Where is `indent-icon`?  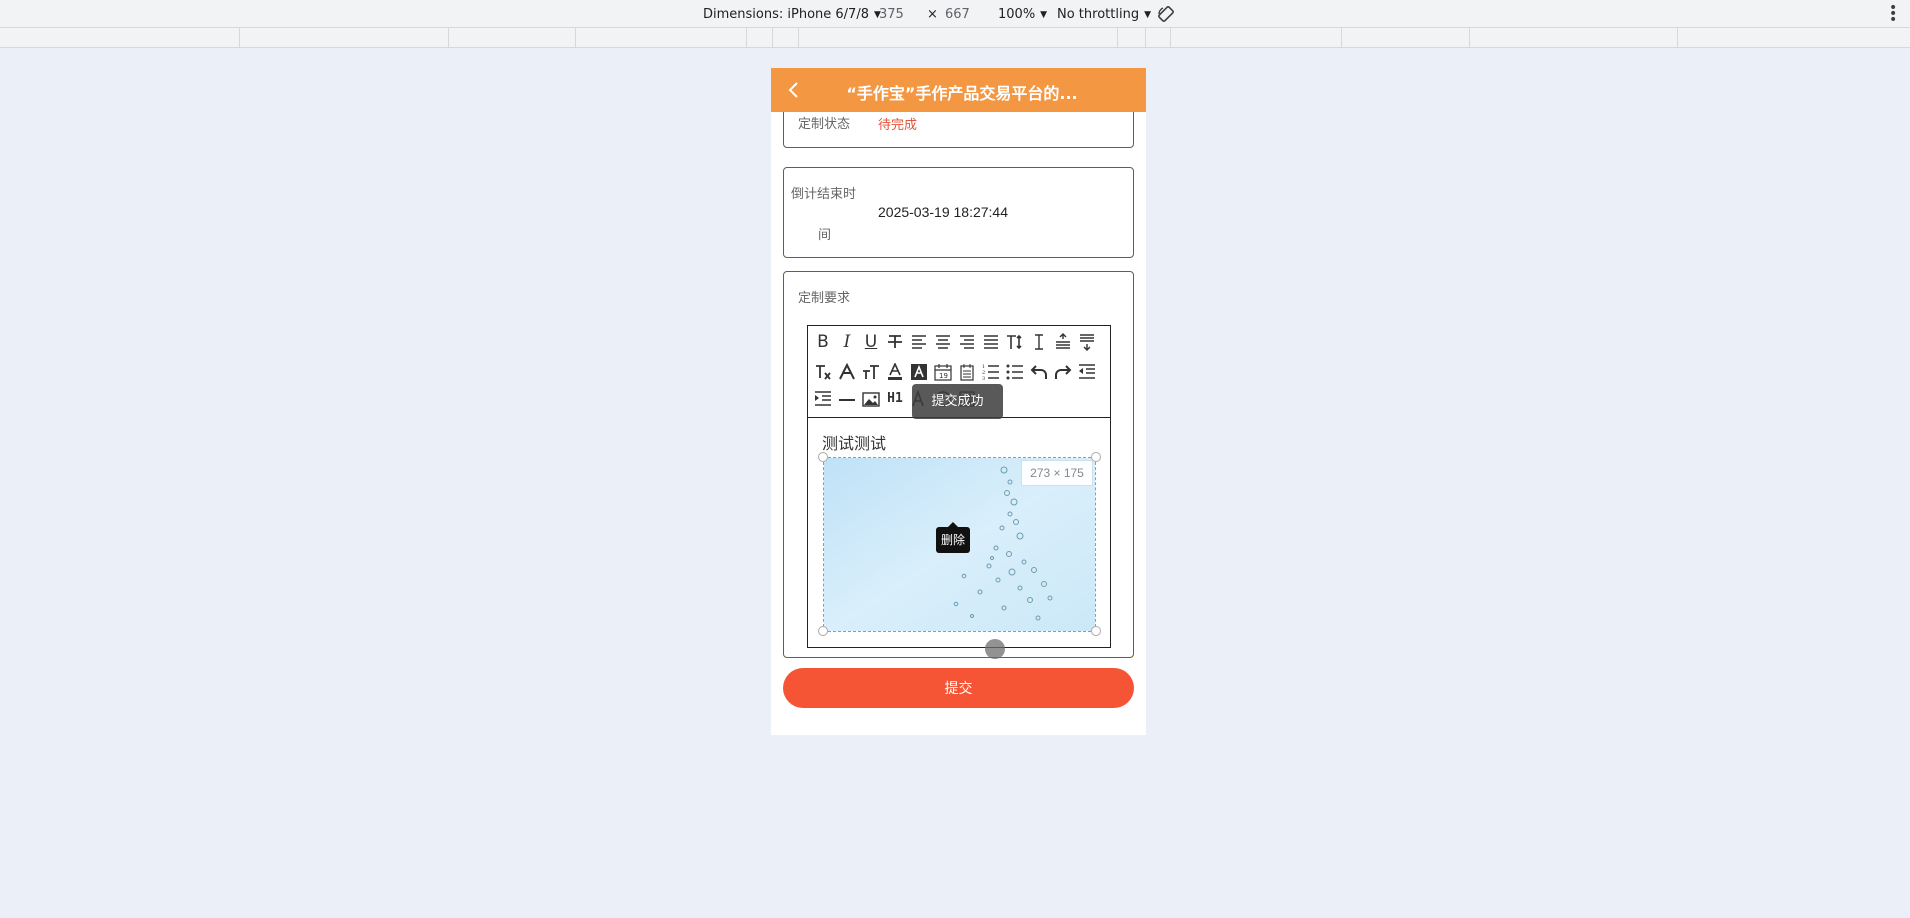
indent-icon is located at coordinates (823, 399).